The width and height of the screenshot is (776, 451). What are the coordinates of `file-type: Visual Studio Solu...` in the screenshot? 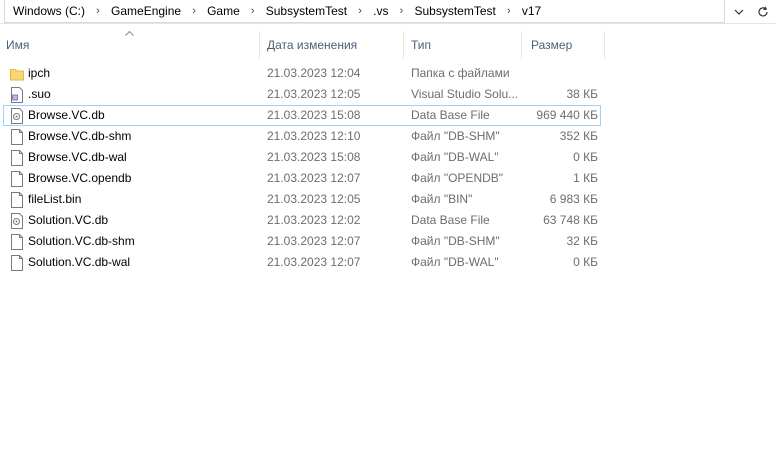 It's located at (465, 94).